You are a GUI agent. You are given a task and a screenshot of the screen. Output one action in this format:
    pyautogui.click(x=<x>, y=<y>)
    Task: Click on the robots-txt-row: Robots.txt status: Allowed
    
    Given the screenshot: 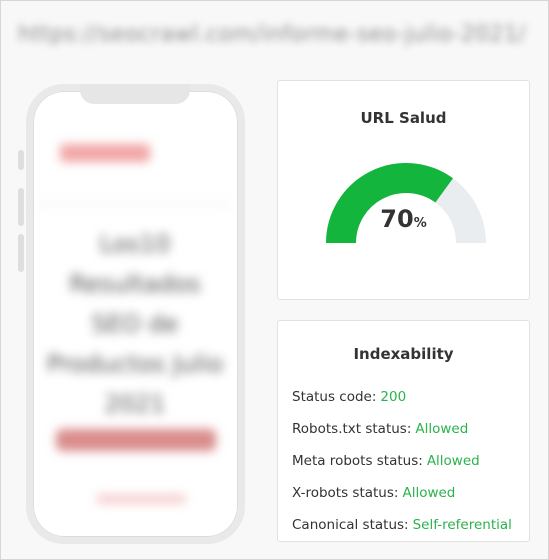 What is the action you would take?
    pyautogui.click(x=380, y=429)
    